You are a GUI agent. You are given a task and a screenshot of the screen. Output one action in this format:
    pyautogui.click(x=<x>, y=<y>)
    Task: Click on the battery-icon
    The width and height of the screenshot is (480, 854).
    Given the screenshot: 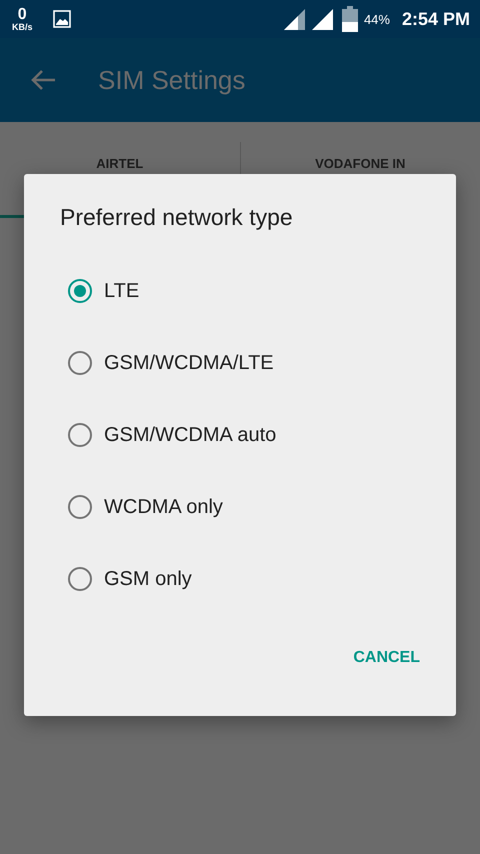 What is the action you would take?
    pyautogui.click(x=350, y=19)
    